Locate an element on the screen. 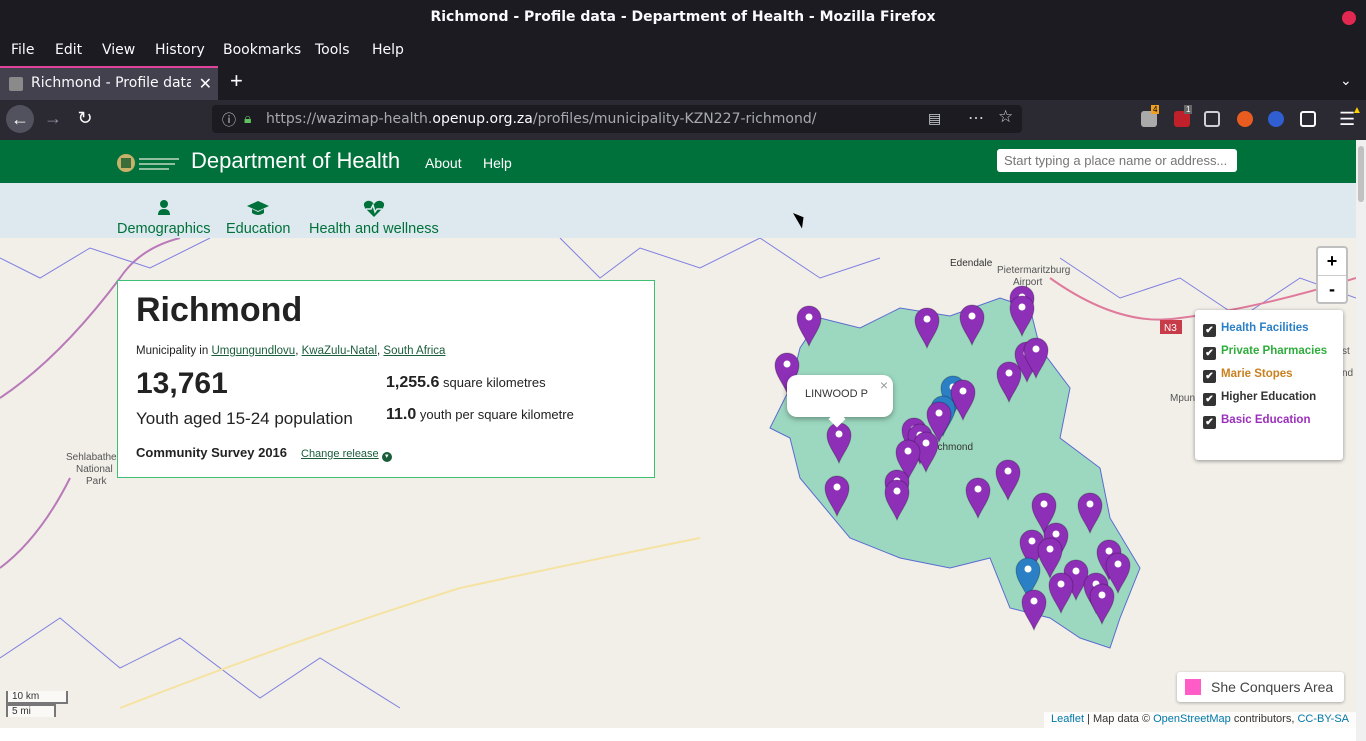  scale-mi: 5 mi is located at coordinates (31, 710).